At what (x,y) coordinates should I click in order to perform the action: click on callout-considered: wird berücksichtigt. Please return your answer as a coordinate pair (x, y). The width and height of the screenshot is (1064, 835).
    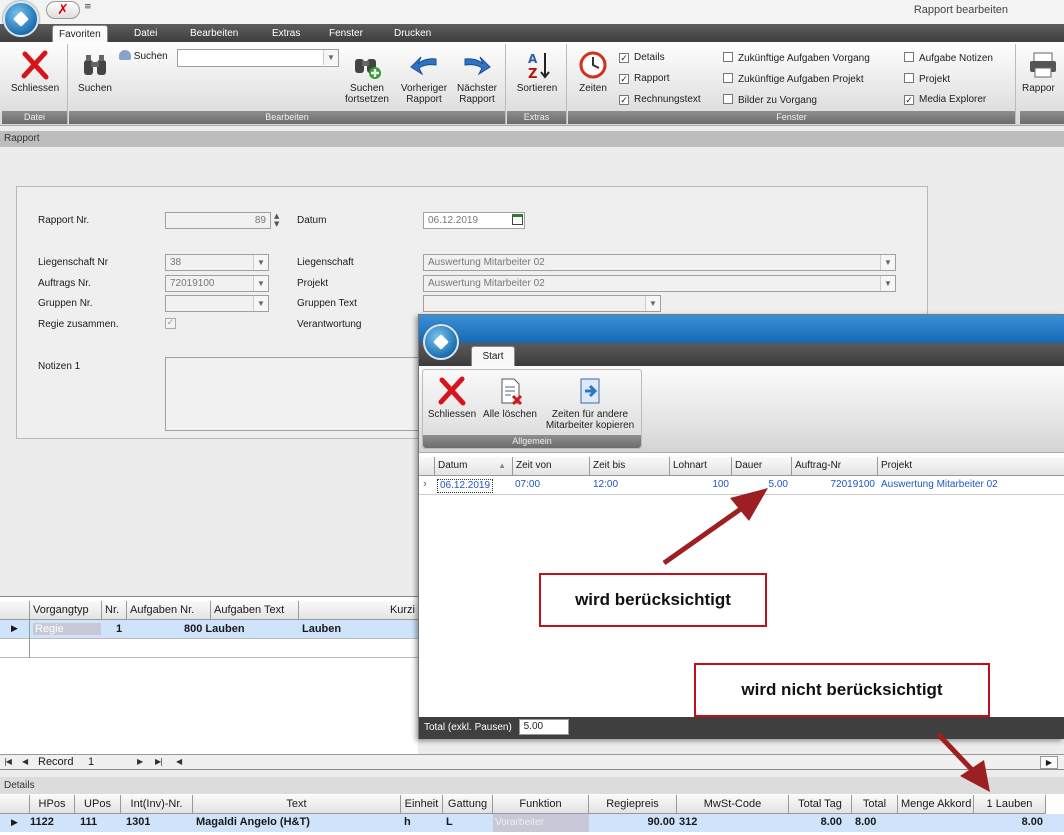
    Looking at the image, I should click on (653, 600).